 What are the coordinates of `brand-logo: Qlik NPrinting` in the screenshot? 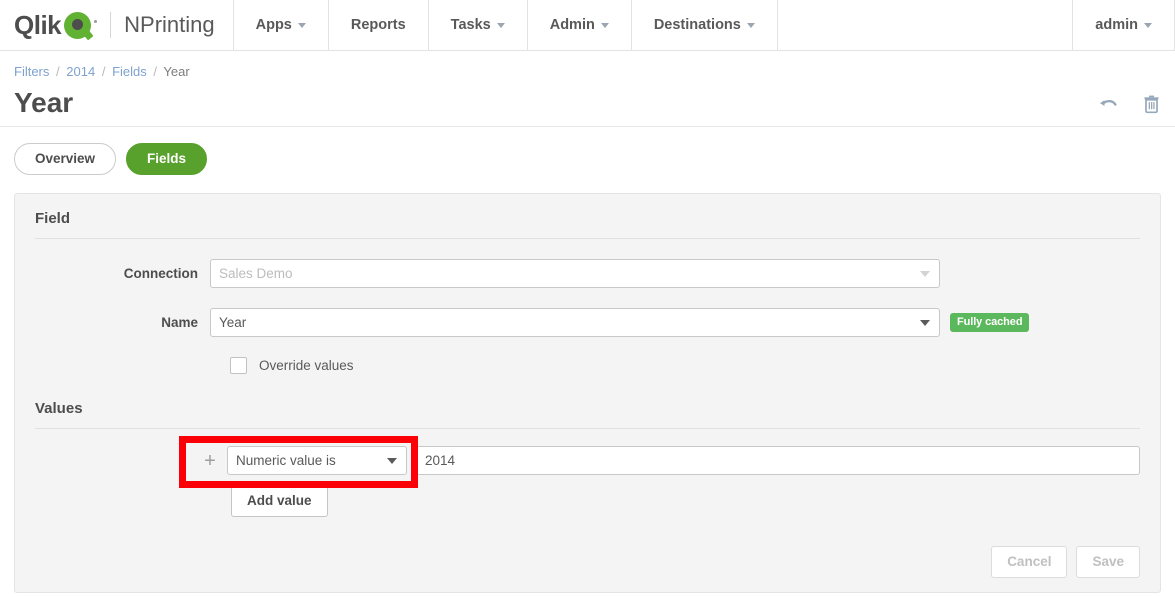 It's located at (116, 25).